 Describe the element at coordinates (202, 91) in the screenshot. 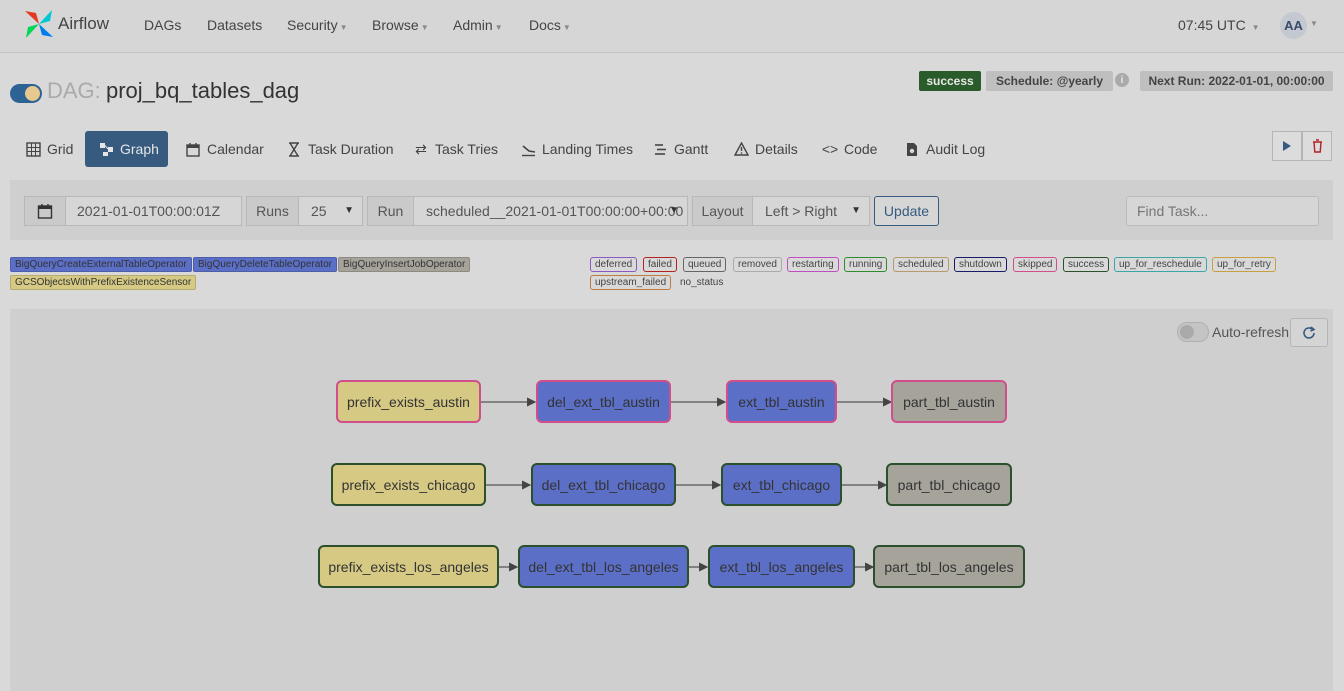

I see `dag-name: proj_bq_tables_dag` at that location.